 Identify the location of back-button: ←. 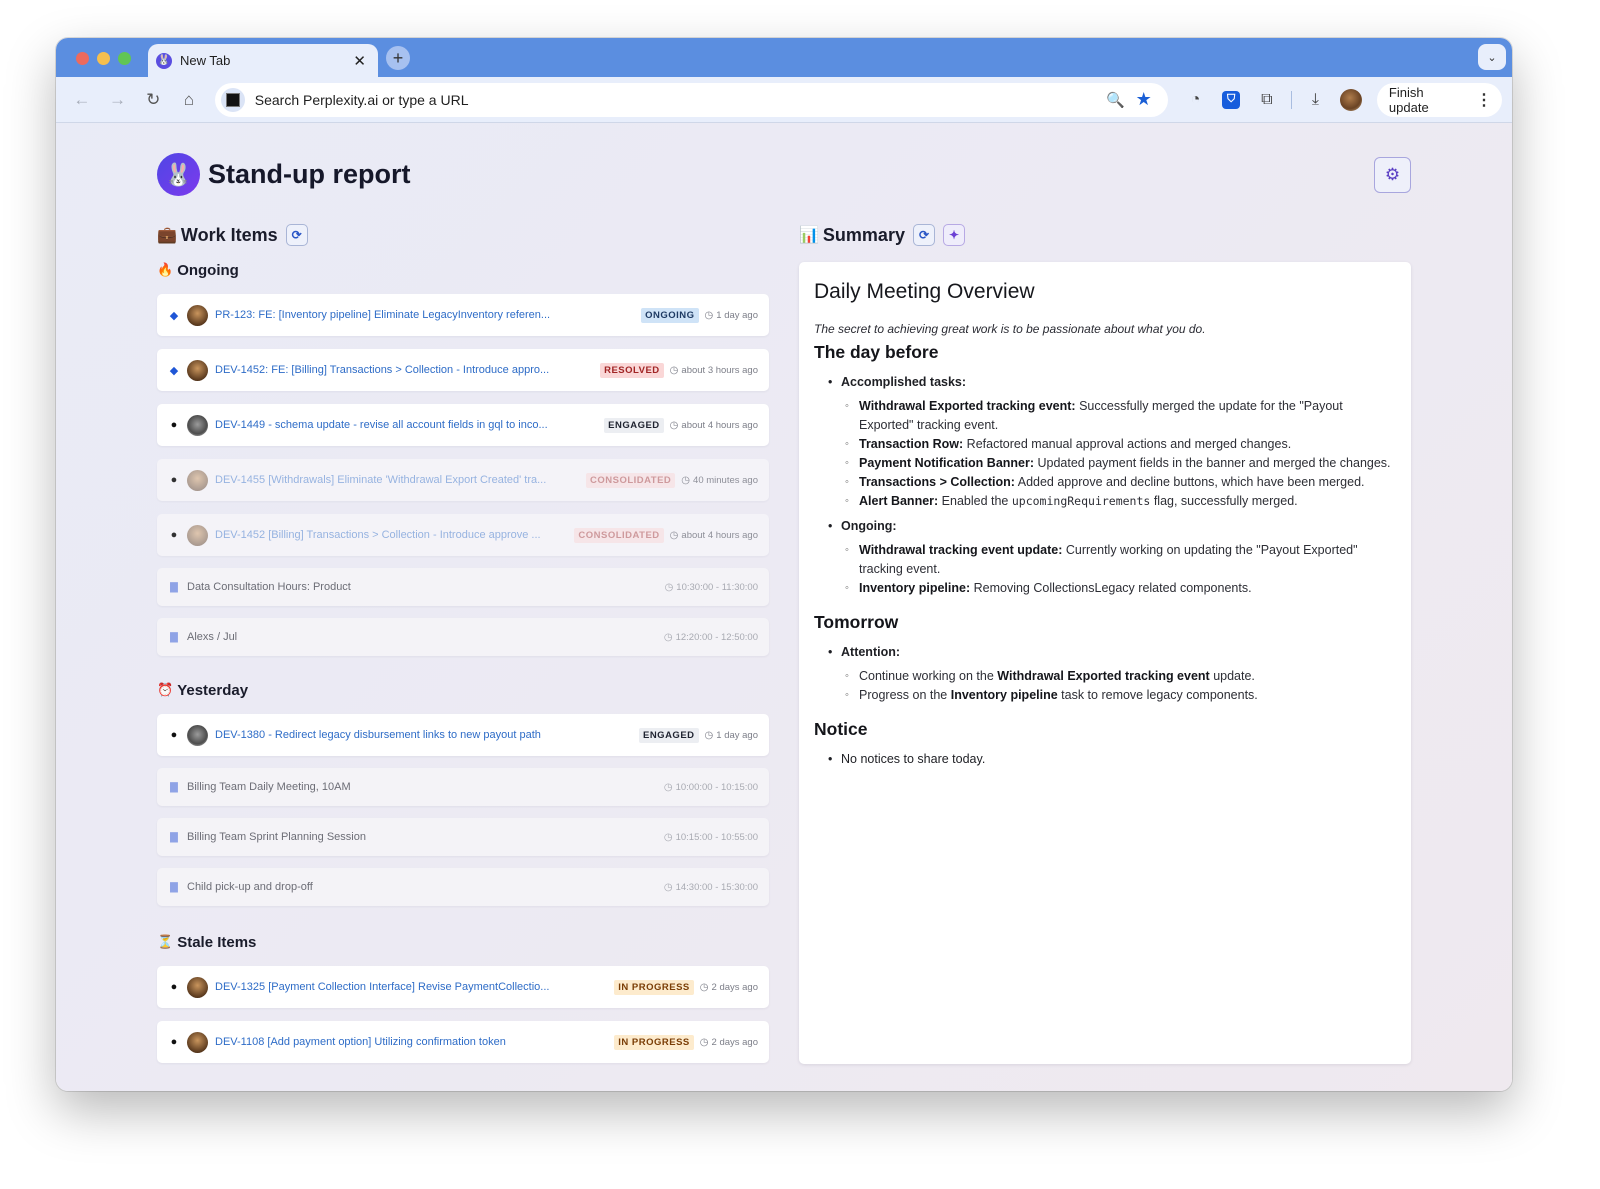
(82, 100).